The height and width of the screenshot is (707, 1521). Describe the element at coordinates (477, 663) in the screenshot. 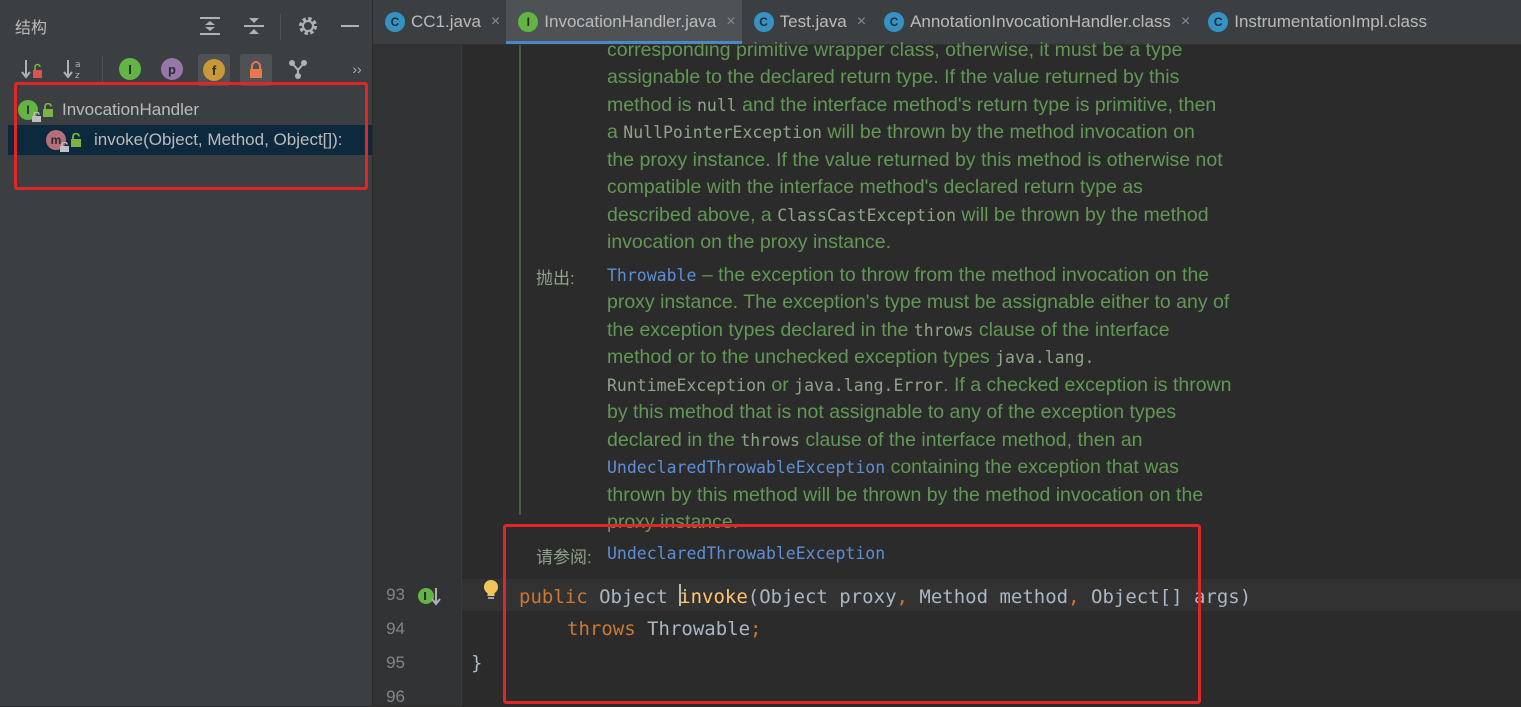

I see `code-line-95: }` at that location.